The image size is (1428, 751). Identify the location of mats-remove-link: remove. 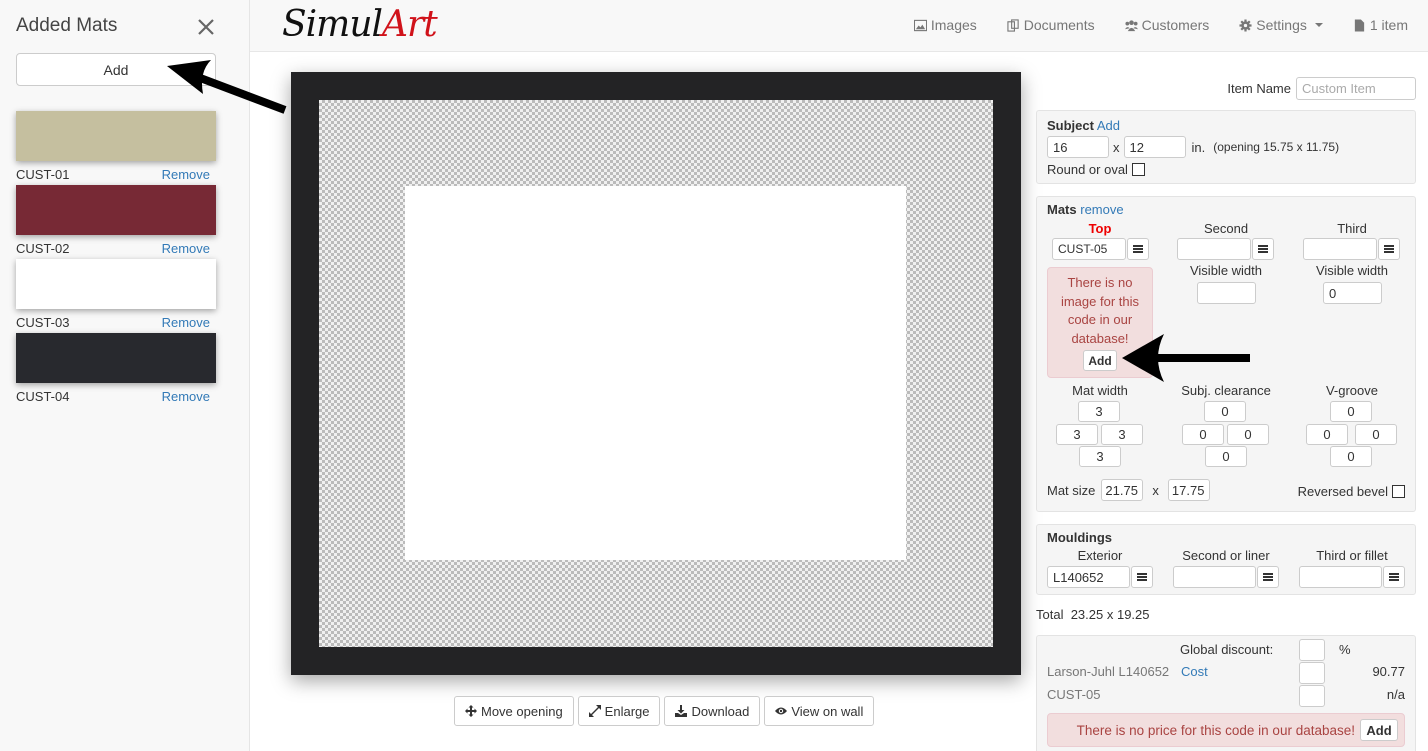
(1101, 209).